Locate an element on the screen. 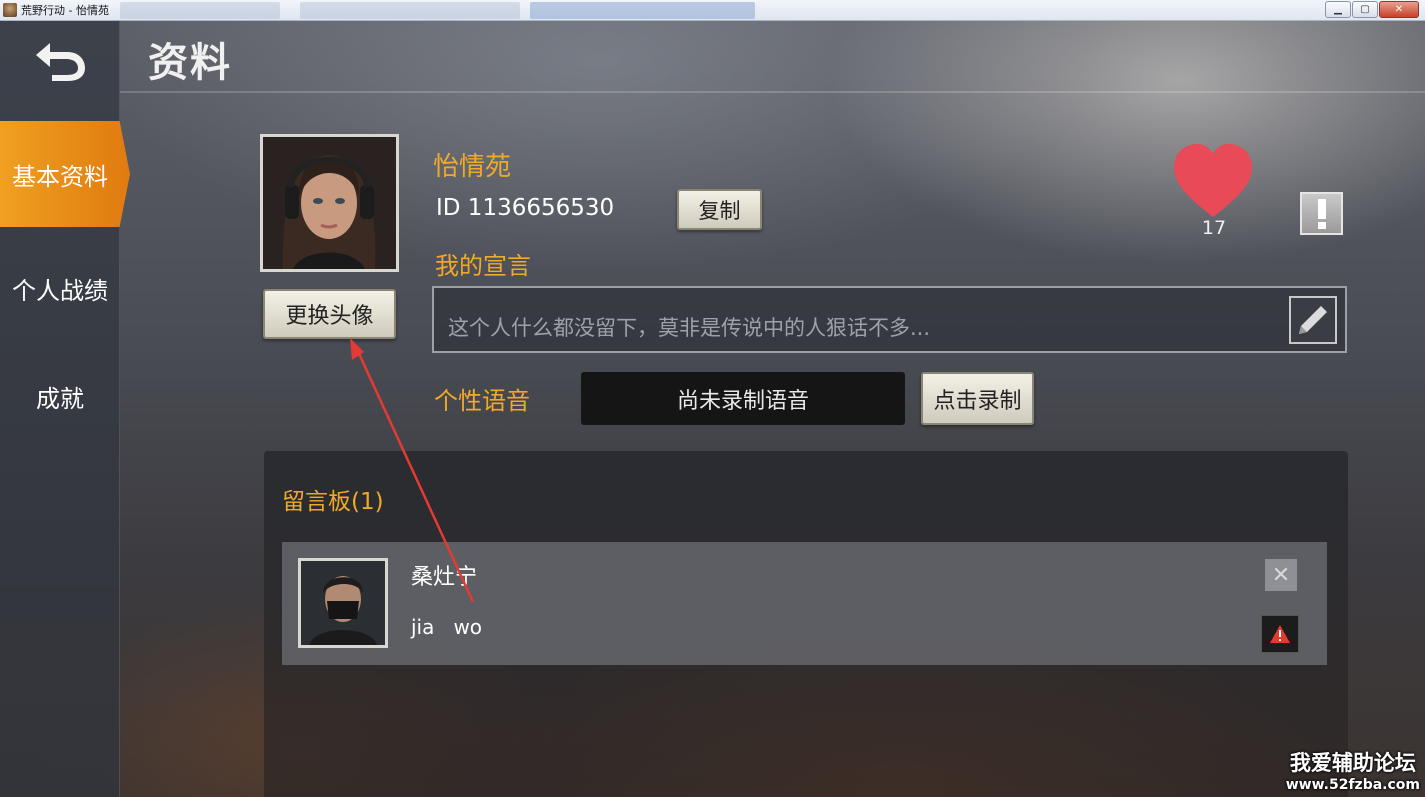 This screenshot has height=797, width=1425. commenter-portrait is located at coordinates (343, 603).